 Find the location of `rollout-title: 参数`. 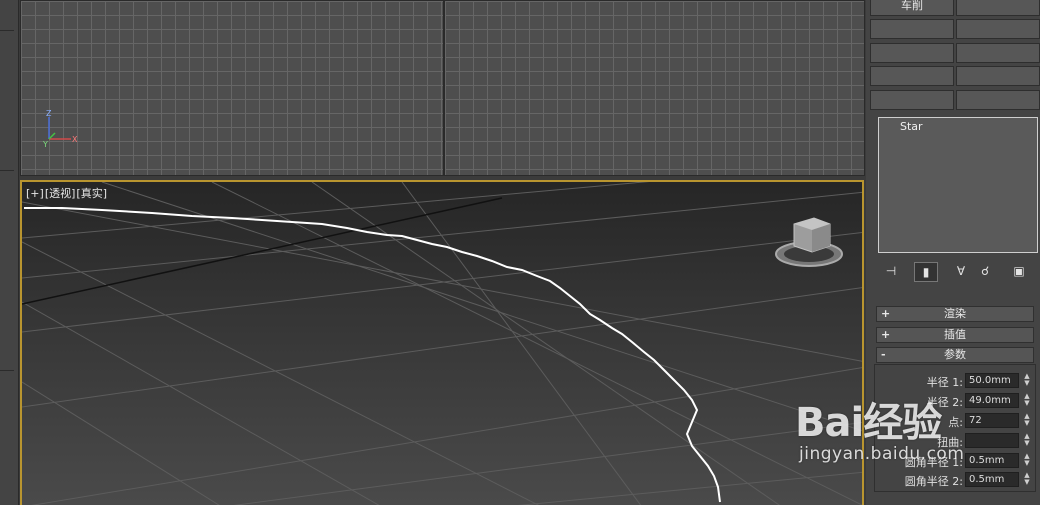

rollout-title: 参数 is located at coordinates (955, 354).